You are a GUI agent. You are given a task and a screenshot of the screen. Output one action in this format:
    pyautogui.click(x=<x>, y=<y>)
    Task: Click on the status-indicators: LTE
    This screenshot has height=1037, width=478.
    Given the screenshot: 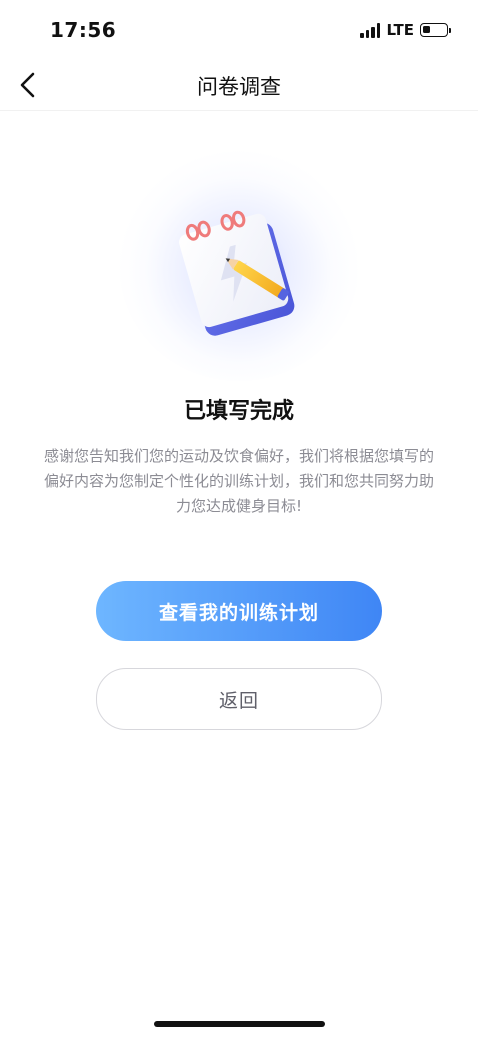 What is the action you would take?
    pyautogui.click(x=405, y=30)
    